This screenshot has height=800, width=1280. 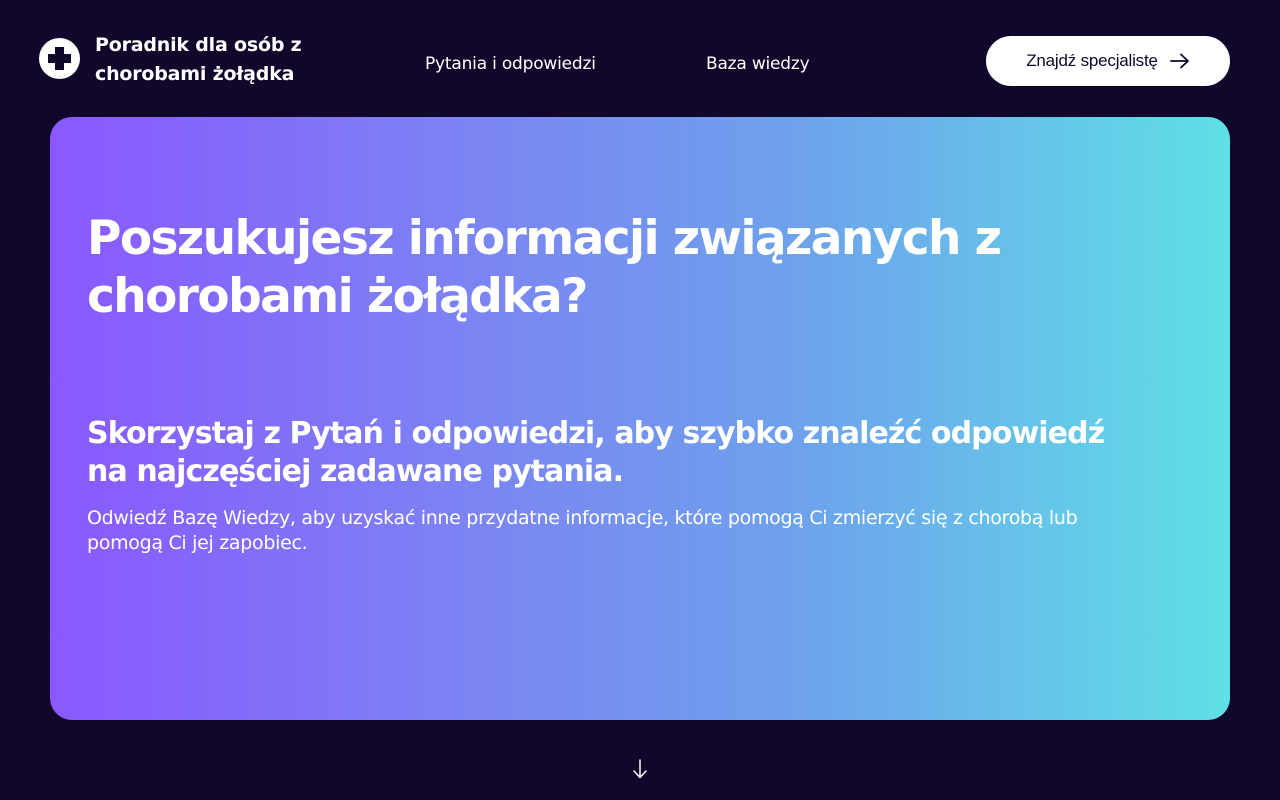 I want to click on medical-cross-icon, so click(x=59, y=58).